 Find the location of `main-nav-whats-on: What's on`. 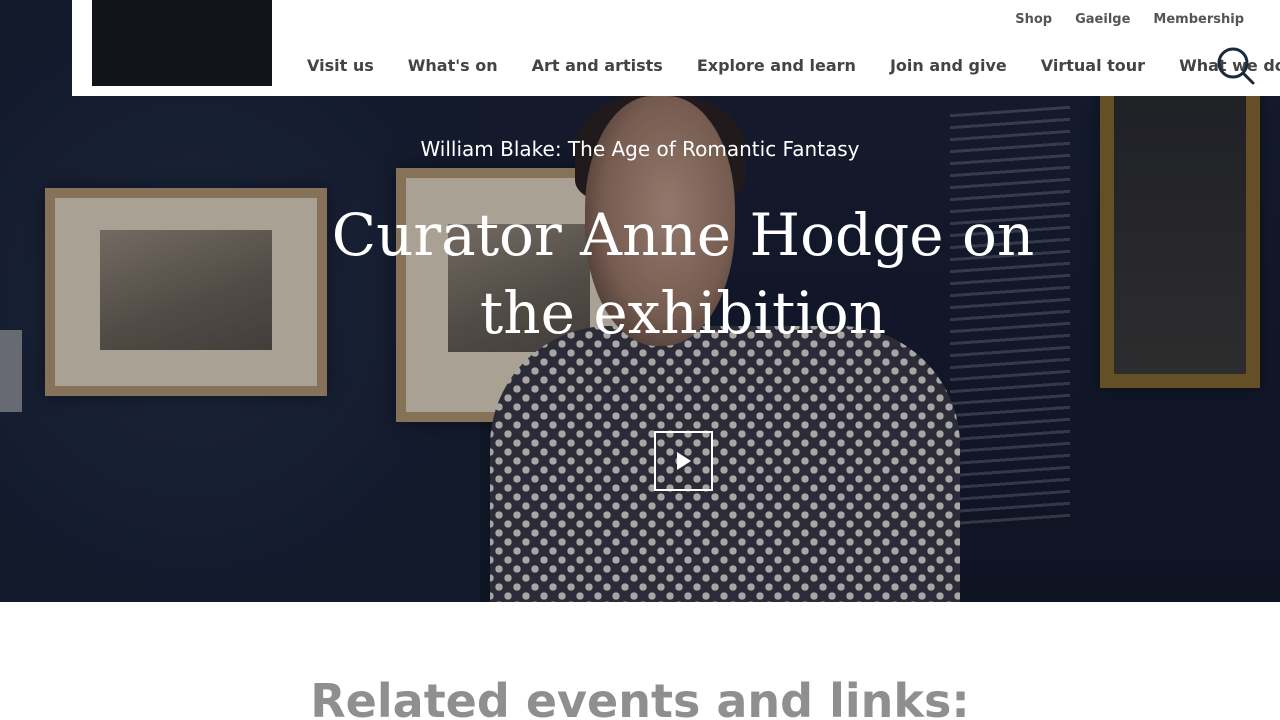

main-nav-whats-on: What's on is located at coordinates (453, 66).